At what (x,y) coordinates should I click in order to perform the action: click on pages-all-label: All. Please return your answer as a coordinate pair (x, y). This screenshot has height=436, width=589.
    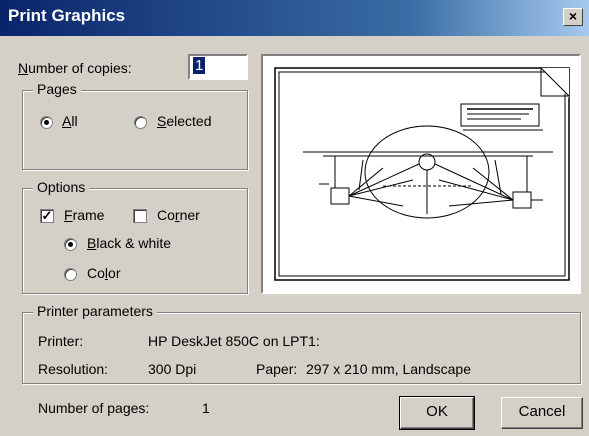
    Looking at the image, I should click on (70, 121).